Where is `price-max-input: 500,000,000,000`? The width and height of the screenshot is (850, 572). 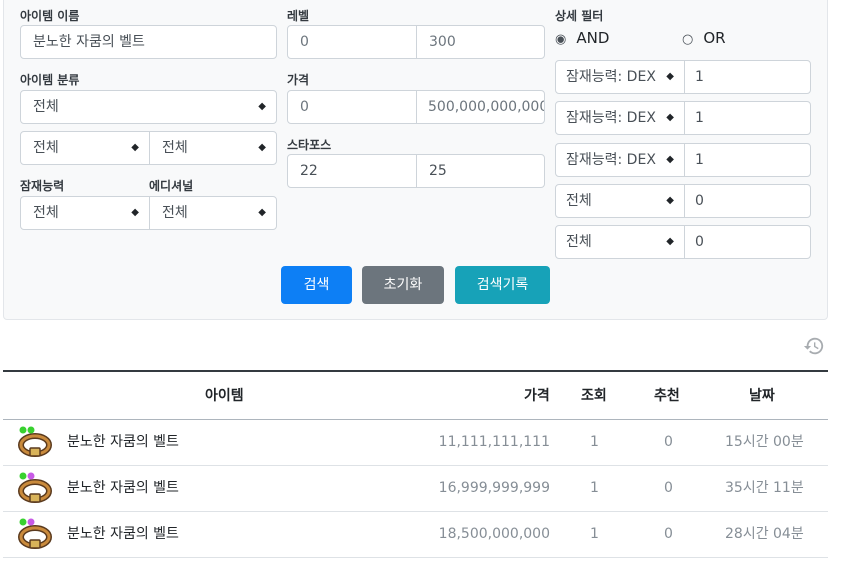 price-max-input: 500,000,000,000 is located at coordinates (480, 107).